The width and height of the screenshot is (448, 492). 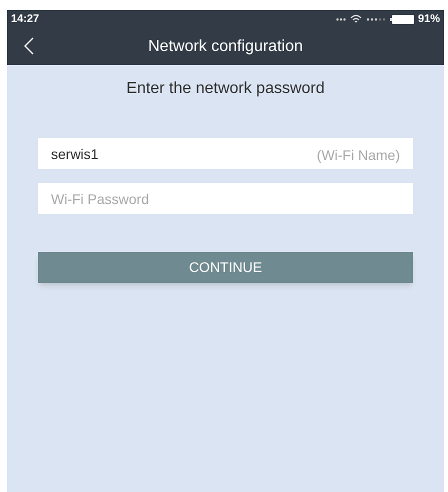 I want to click on time: 14:27, so click(x=25, y=19).